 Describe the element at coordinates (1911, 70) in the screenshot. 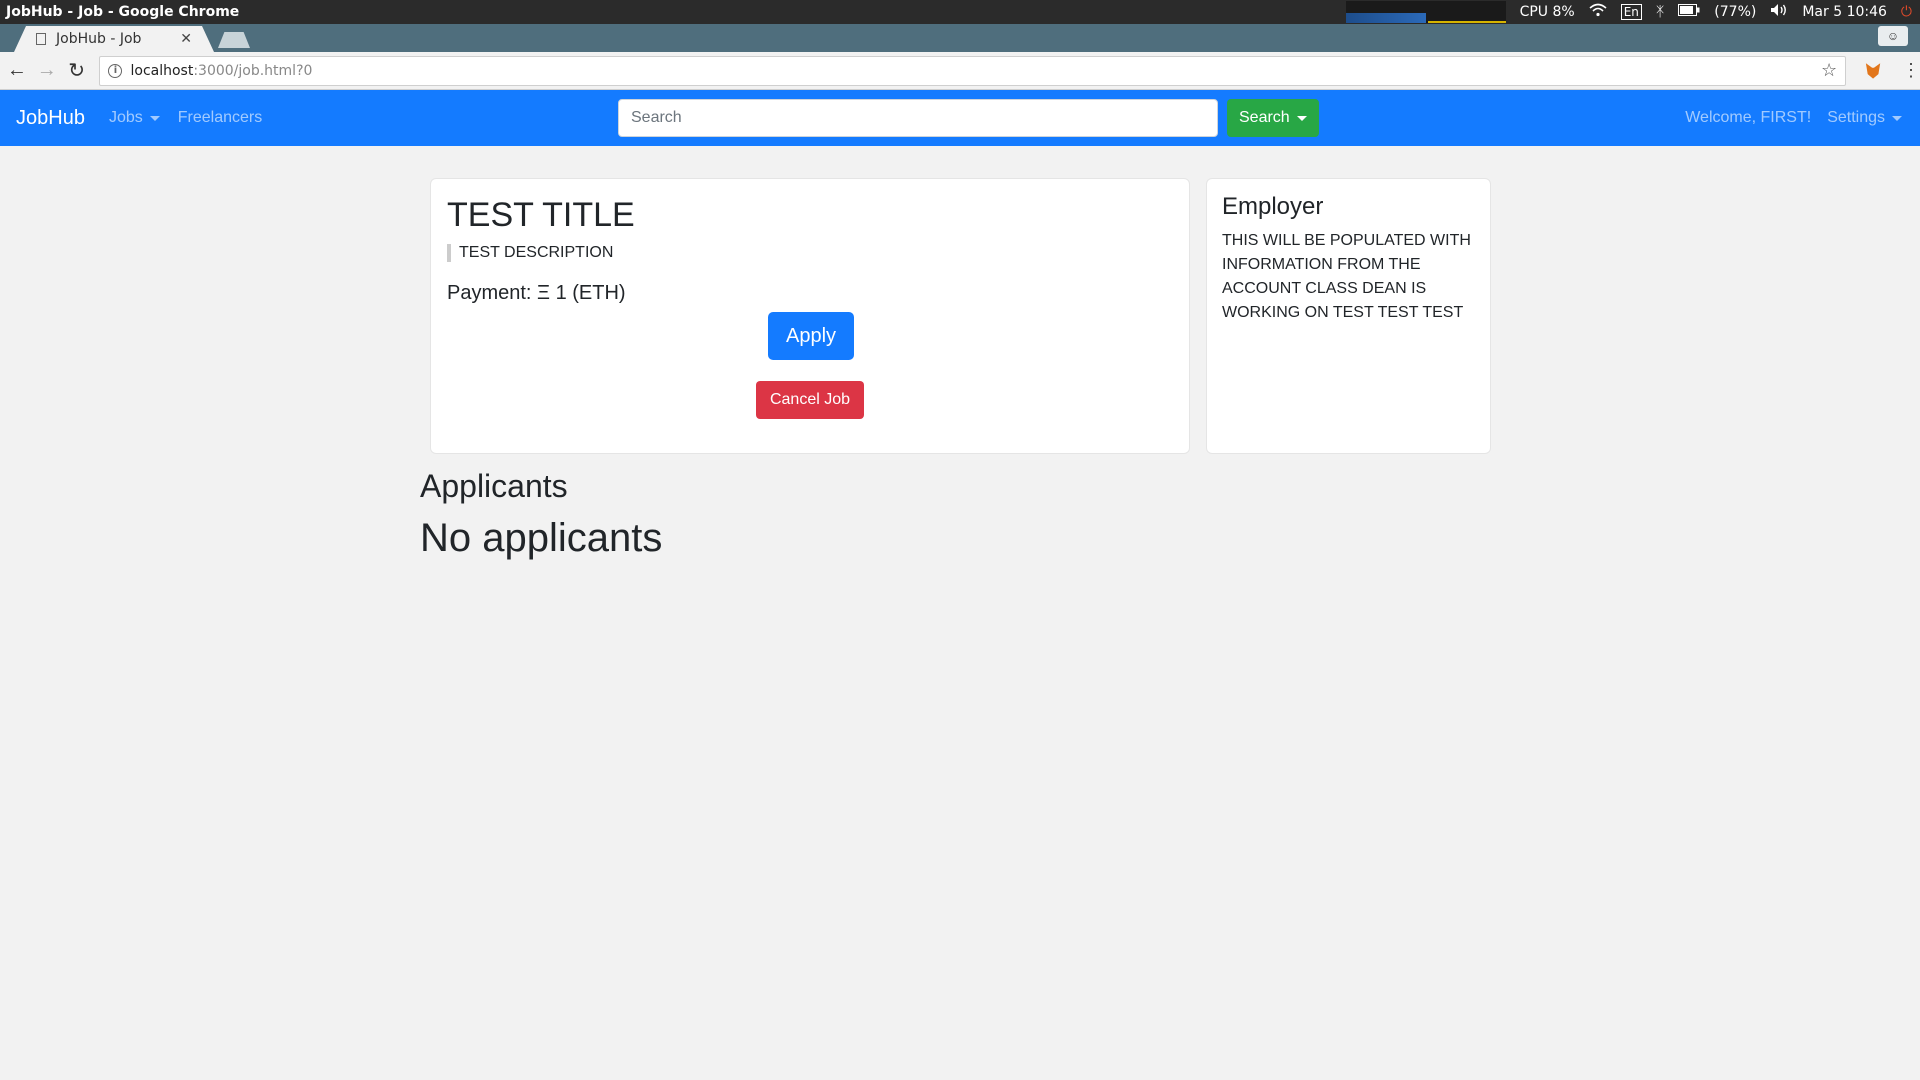

I see `browser-menu-icon: ⋮` at that location.